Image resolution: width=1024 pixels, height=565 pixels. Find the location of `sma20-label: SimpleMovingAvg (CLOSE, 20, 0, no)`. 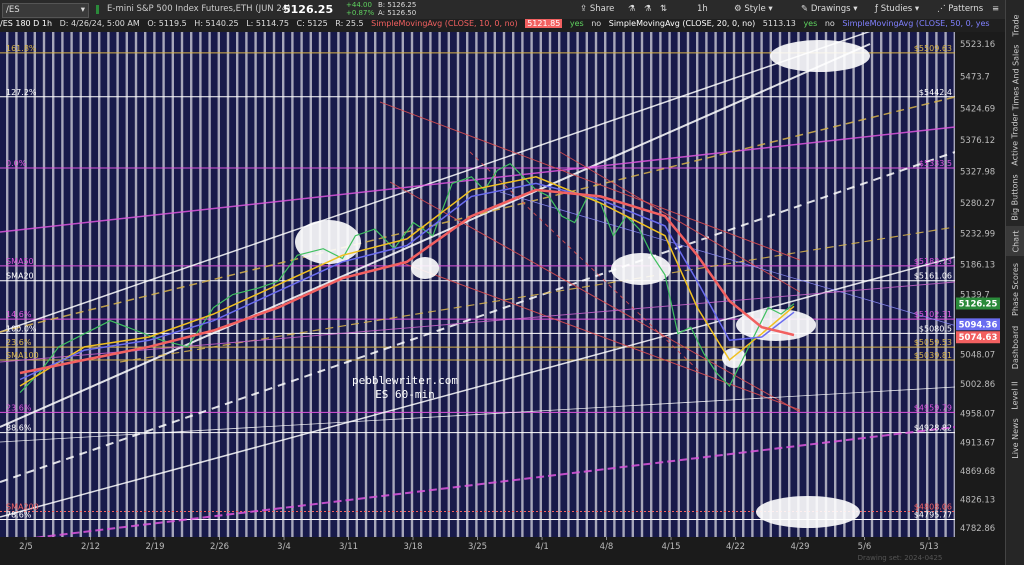

sma20-label: SimpleMovingAvg (CLOSE, 20, 0, no) is located at coordinates (682, 23).